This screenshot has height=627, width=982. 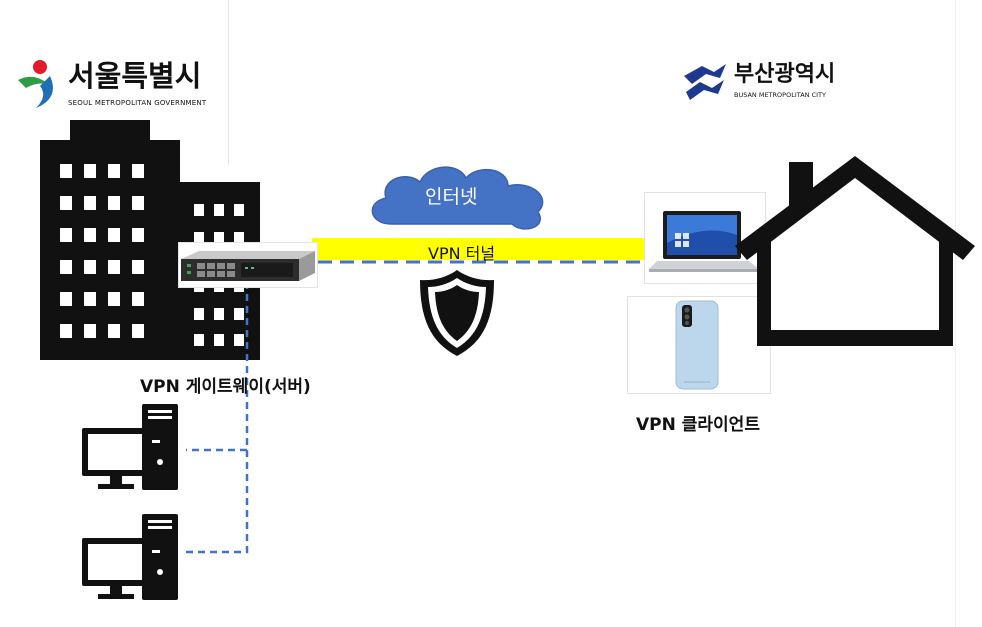 What do you see at coordinates (698, 425) in the screenshot?
I see `client-label: VPN 클라이언트` at bounding box center [698, 425].